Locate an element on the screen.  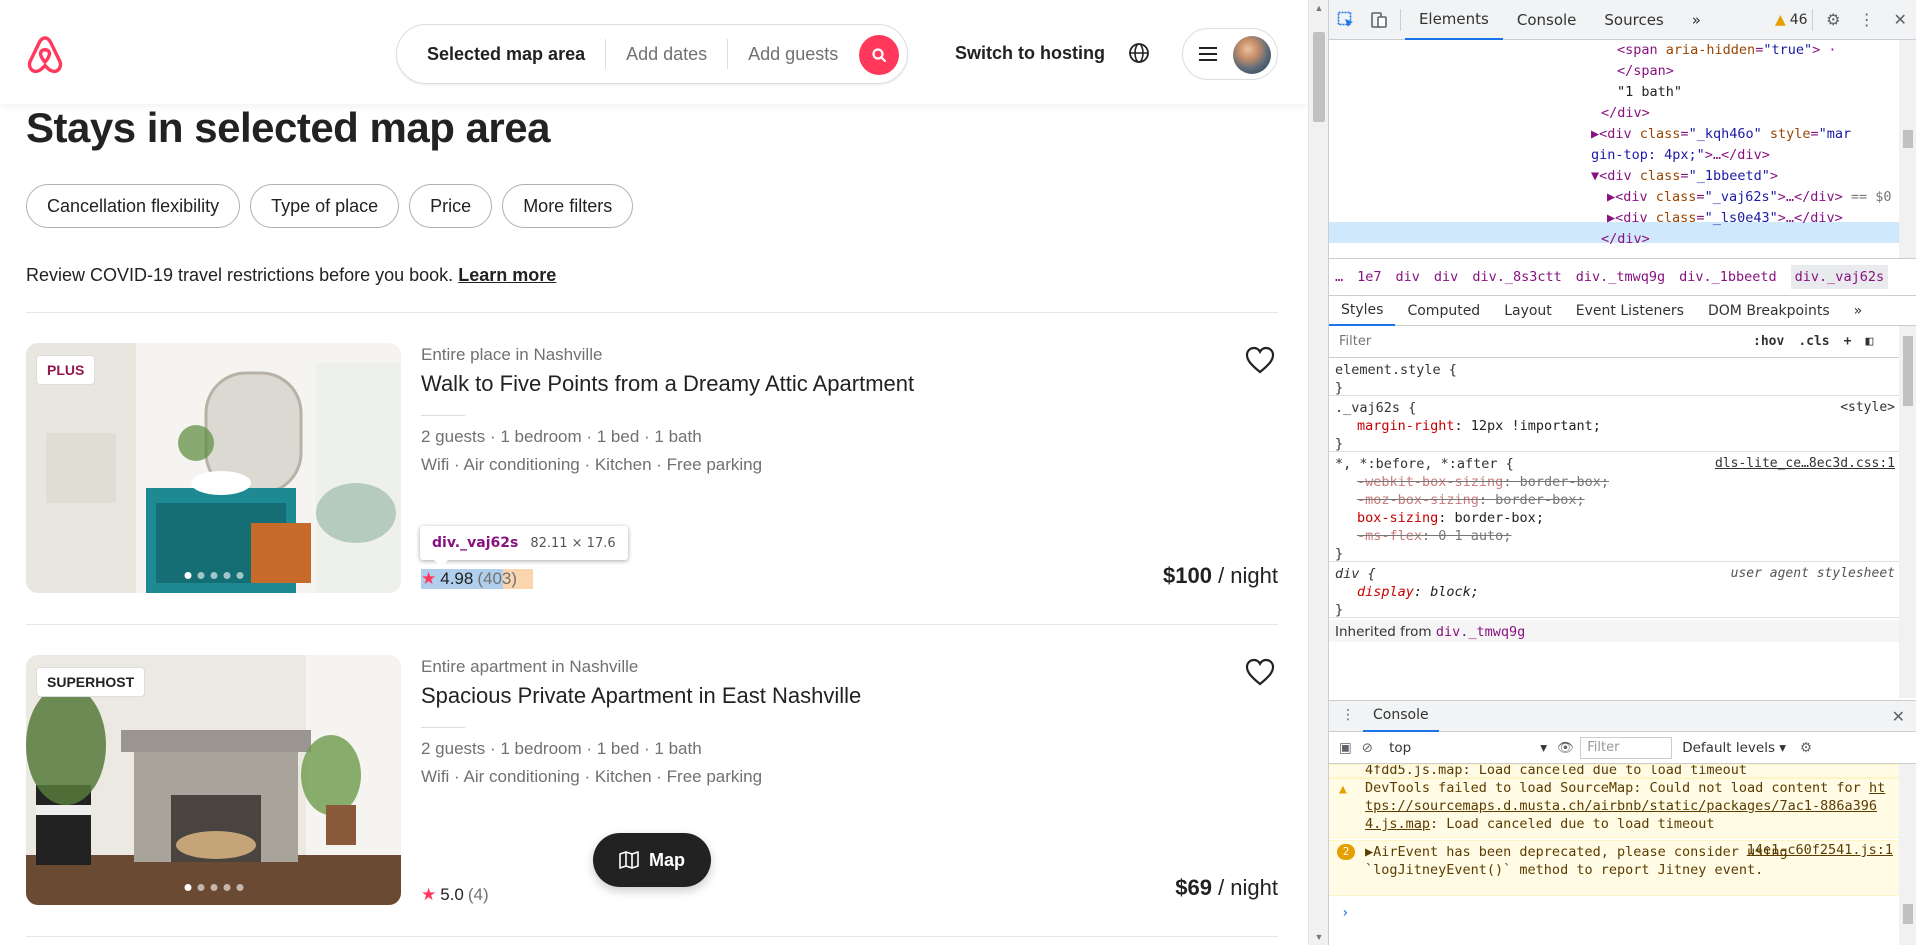
console-prompt-icon: › is located at coordinates (1345, 913).